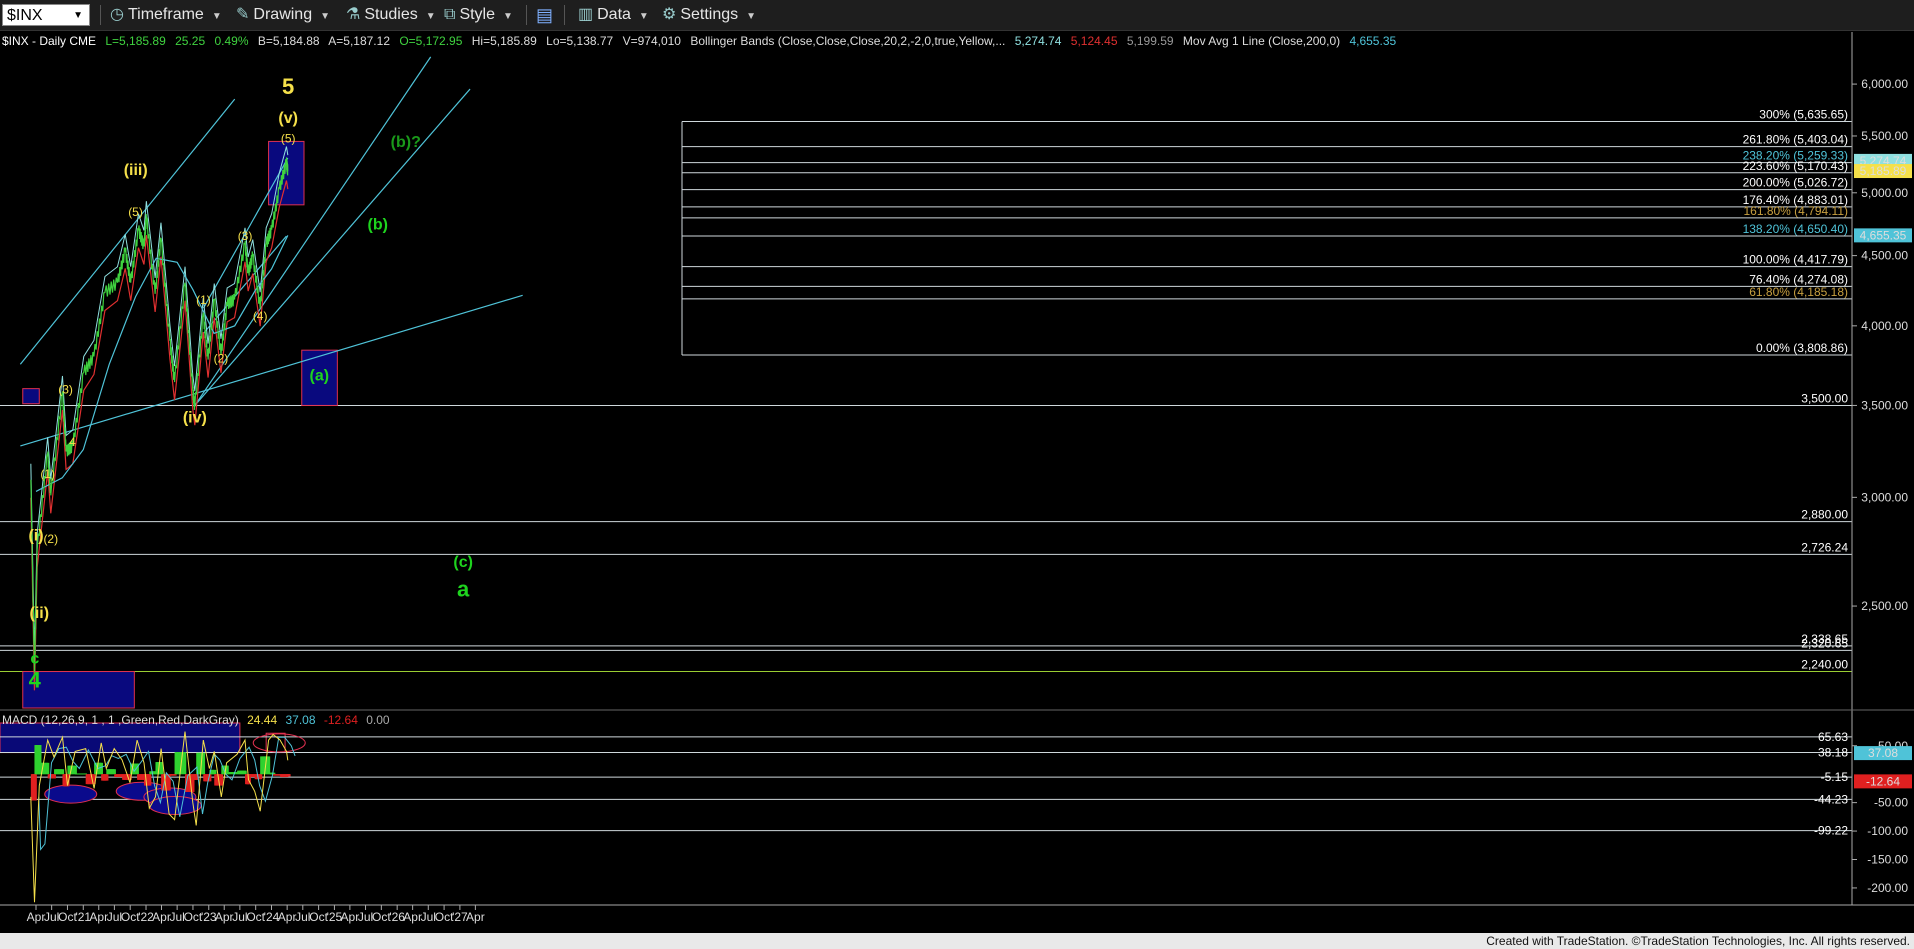 This screenshot has height=949, width=1914. What do you see at coordinates (463, 589) in the screenshot?
I see `wave-label: a` at bounding box center [463, 589].